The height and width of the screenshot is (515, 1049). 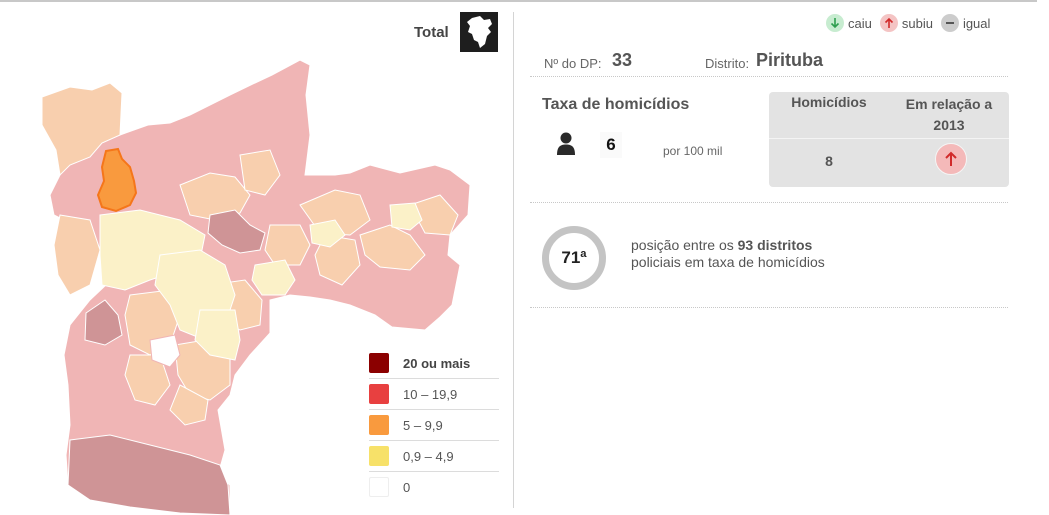 I want to click on dp-number: 33, so click(x=622, y=60).